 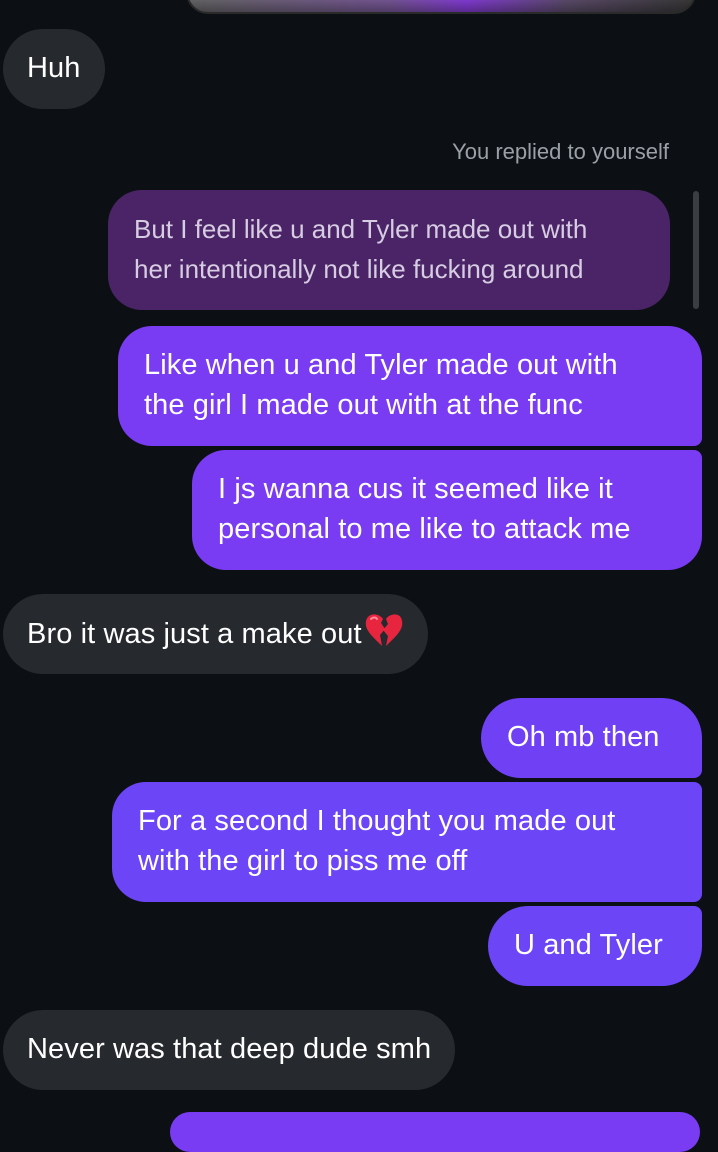 What do you see at coordinates (588, 945) in the screenshot?
I see `message-text: U and Tyler` at bounding box center [588, 945].